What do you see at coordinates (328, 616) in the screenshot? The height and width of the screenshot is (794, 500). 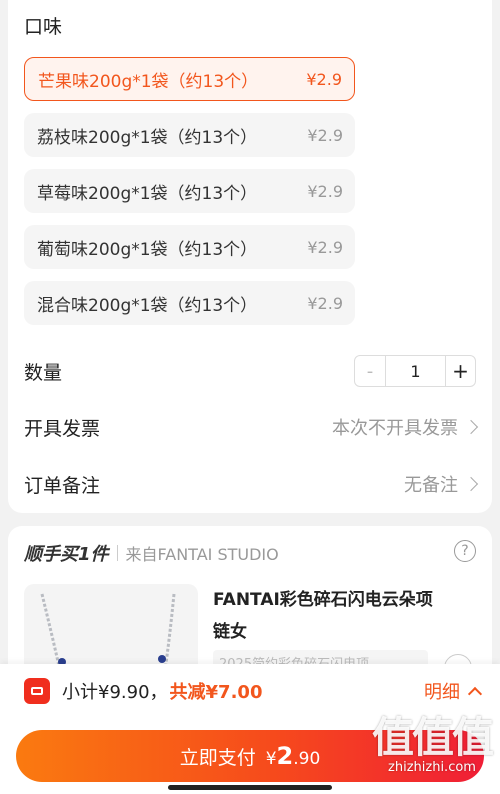 I see `product-title: FANTAI彩色碎石闪电云朵项链女` at bounding box center [328, 616].